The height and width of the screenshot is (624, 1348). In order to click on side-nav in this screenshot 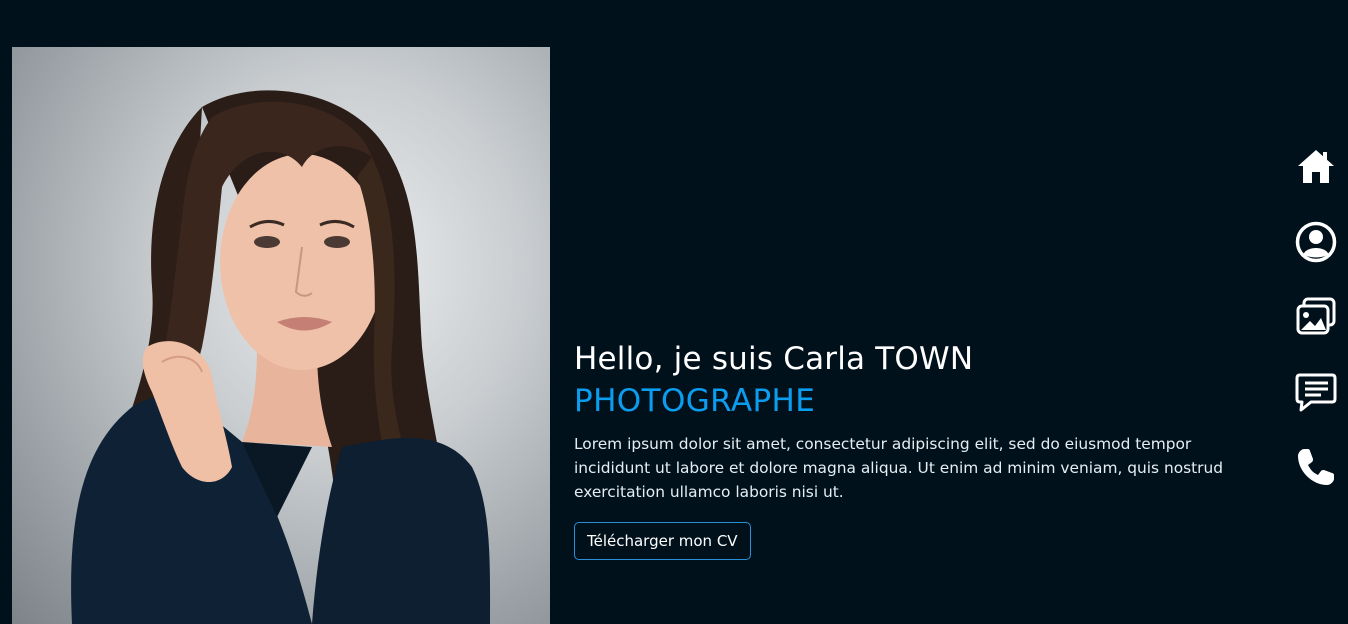, I will do `click(1316, 333)`.